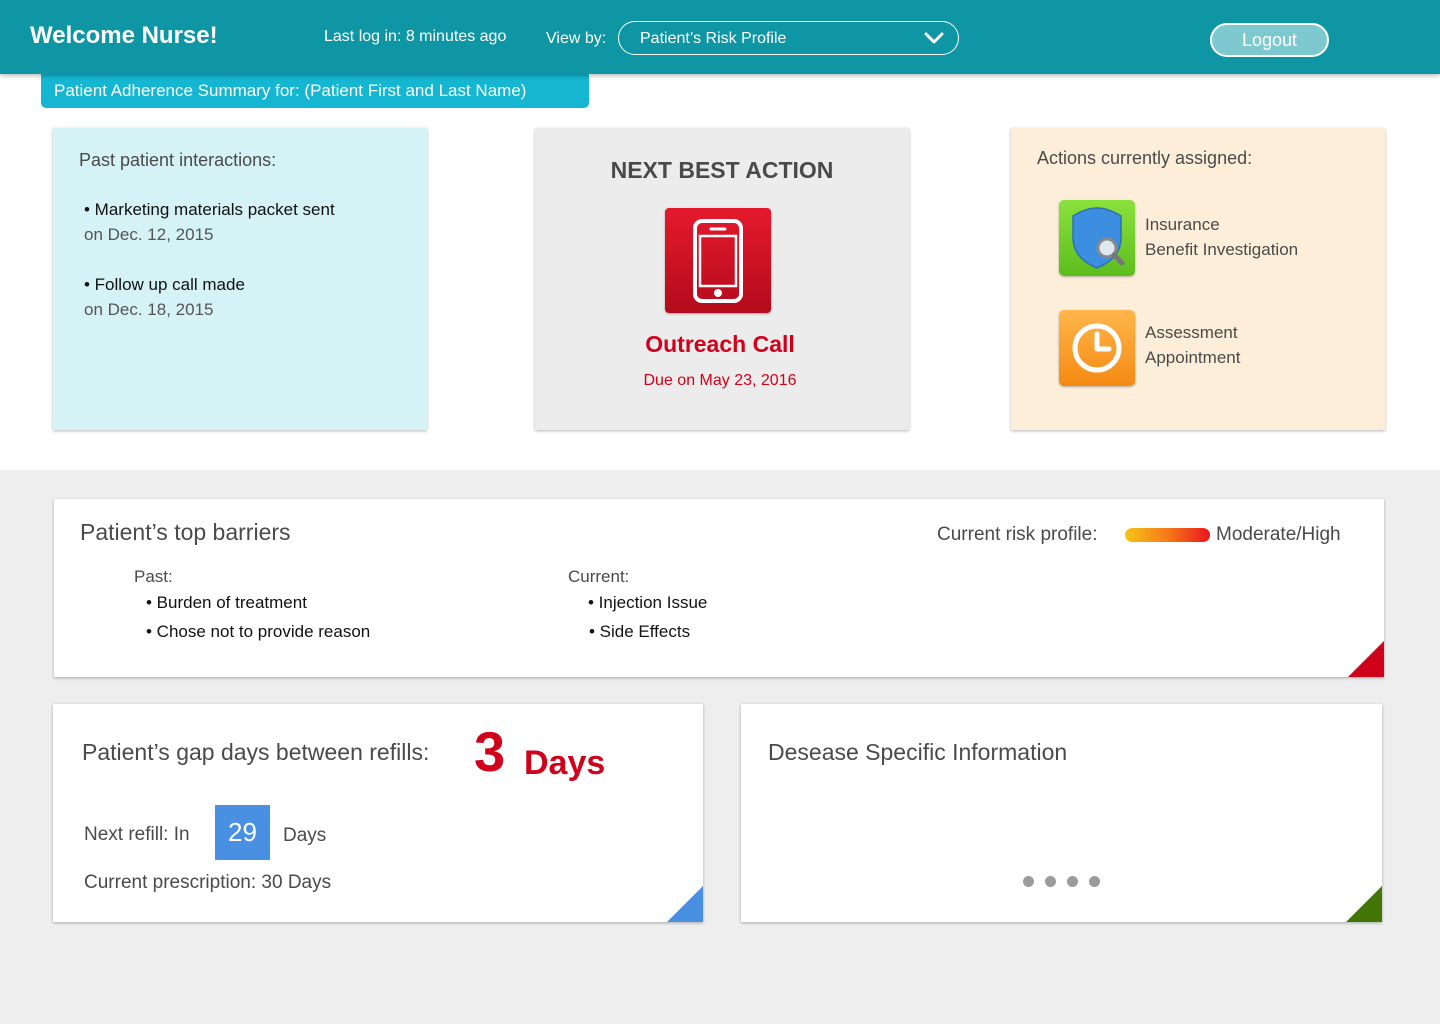  What do you see at coordinates (208, 882) in the screenshot?
I see `current-prescription-text: Current prescription: 30 Days` at bounding box center [208, 882].